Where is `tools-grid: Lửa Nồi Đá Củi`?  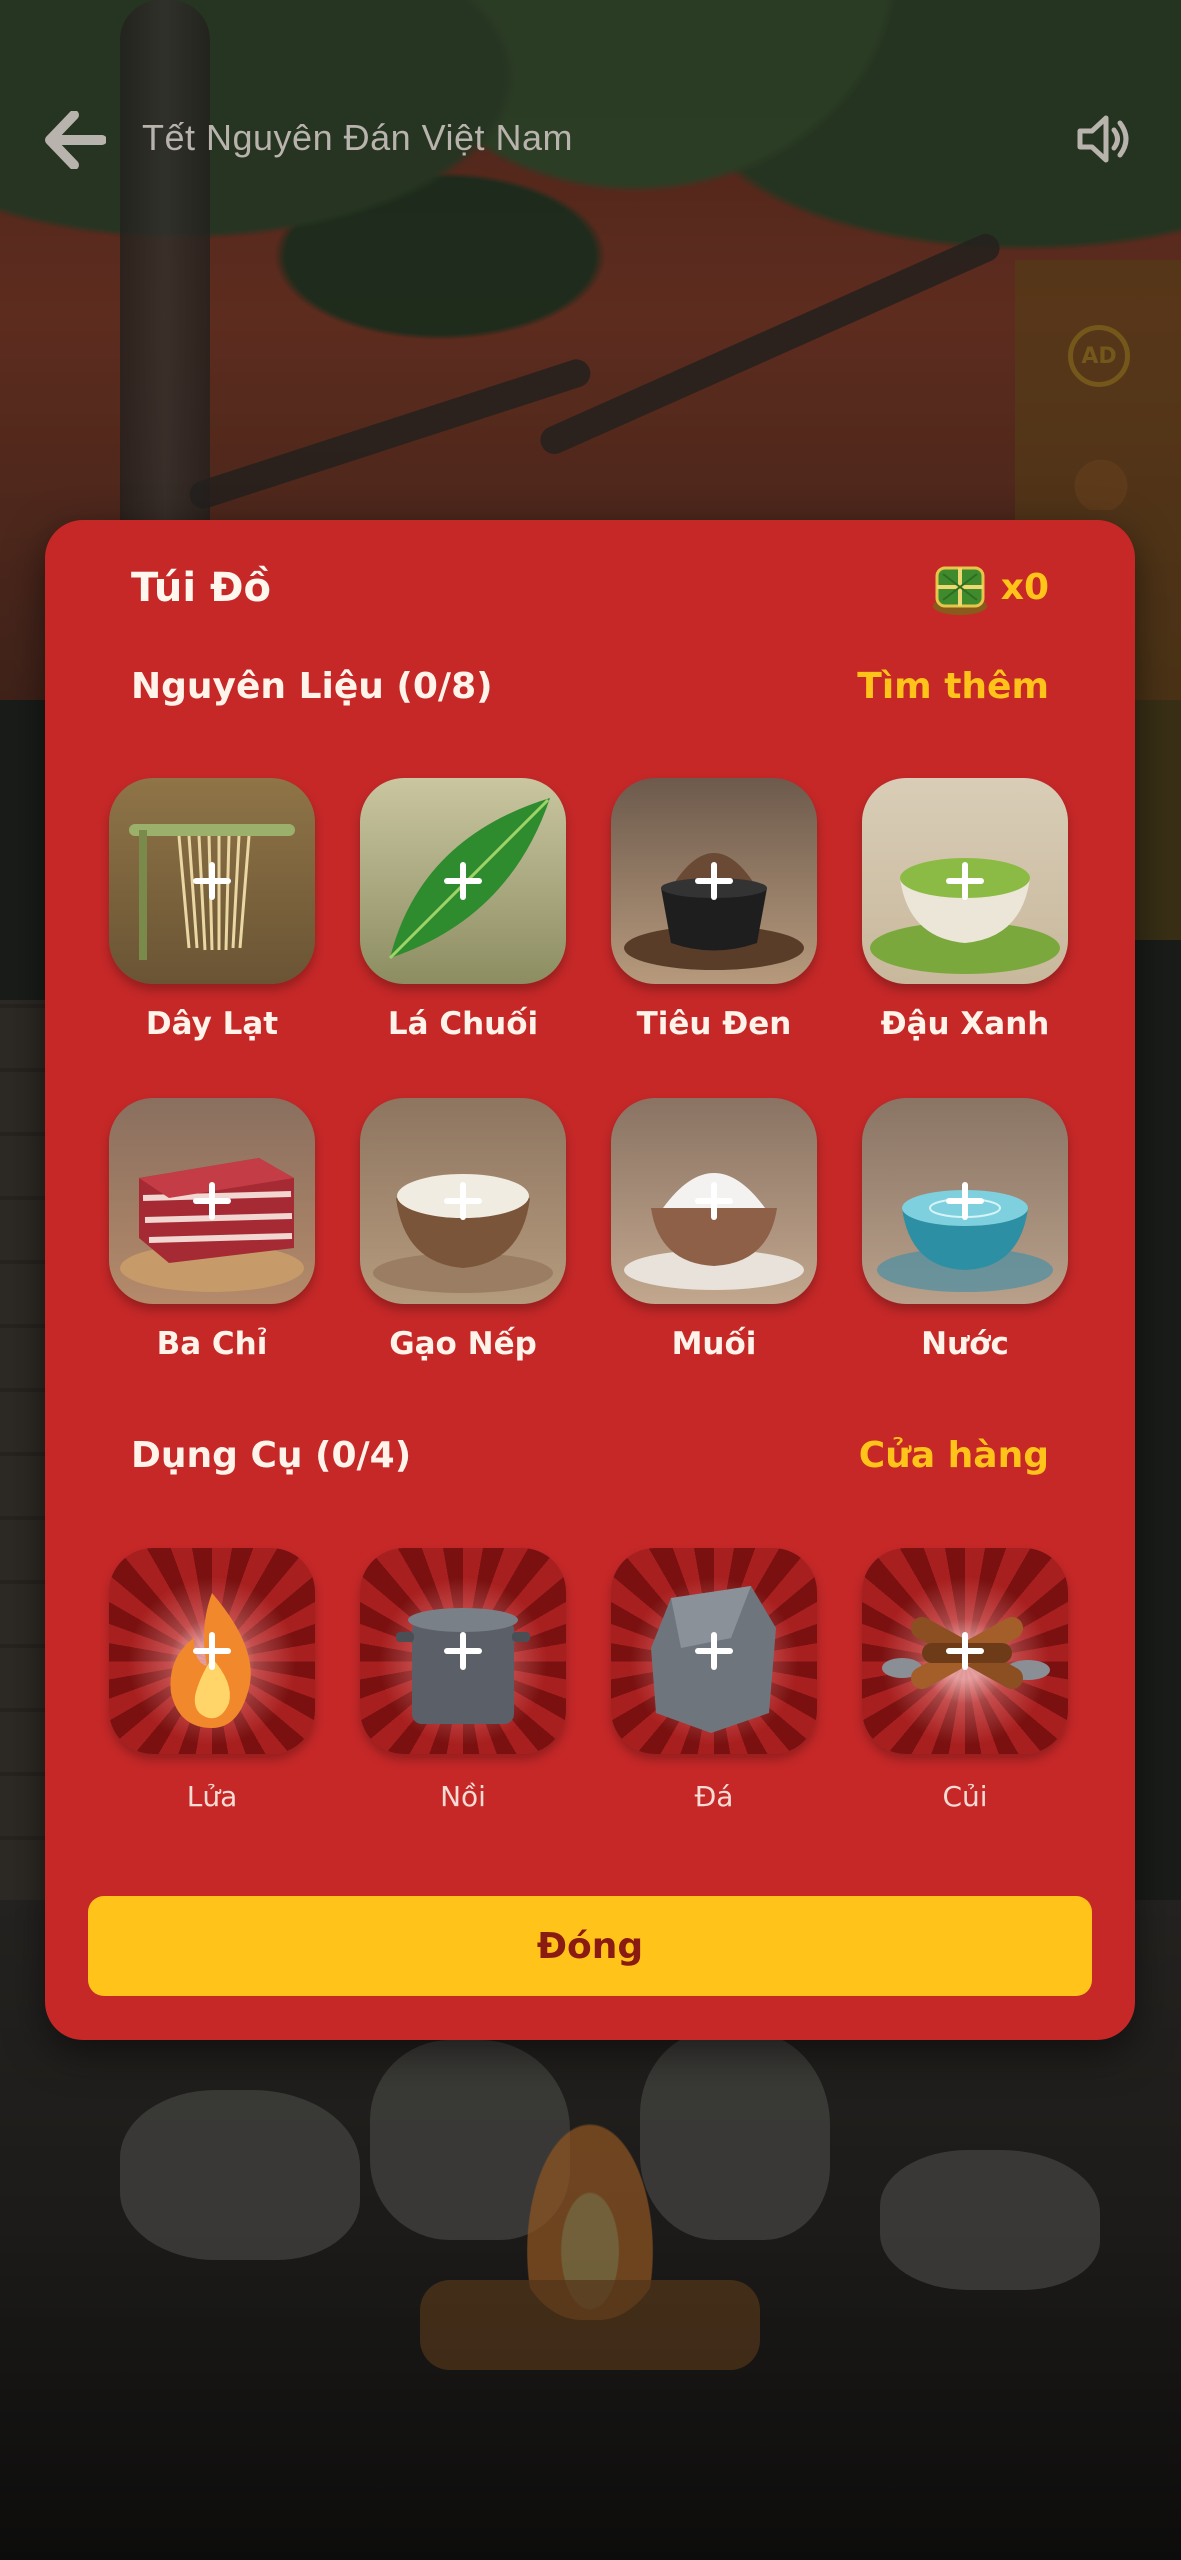 tools-grid: Lửa Nồi Đá Củi is located at coordinates (589, 1680).